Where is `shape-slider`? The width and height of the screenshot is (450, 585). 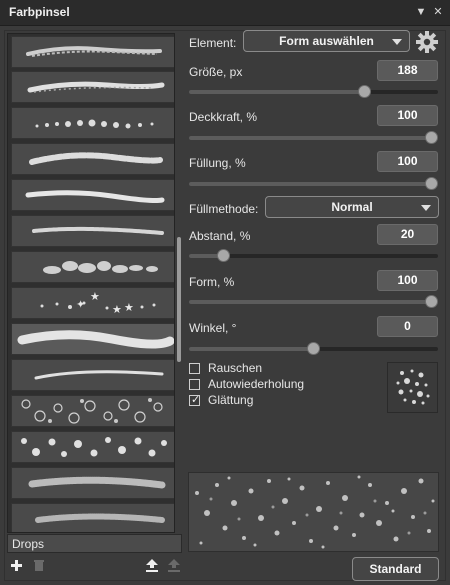
shape-slider is located at coordinates (313, 302).